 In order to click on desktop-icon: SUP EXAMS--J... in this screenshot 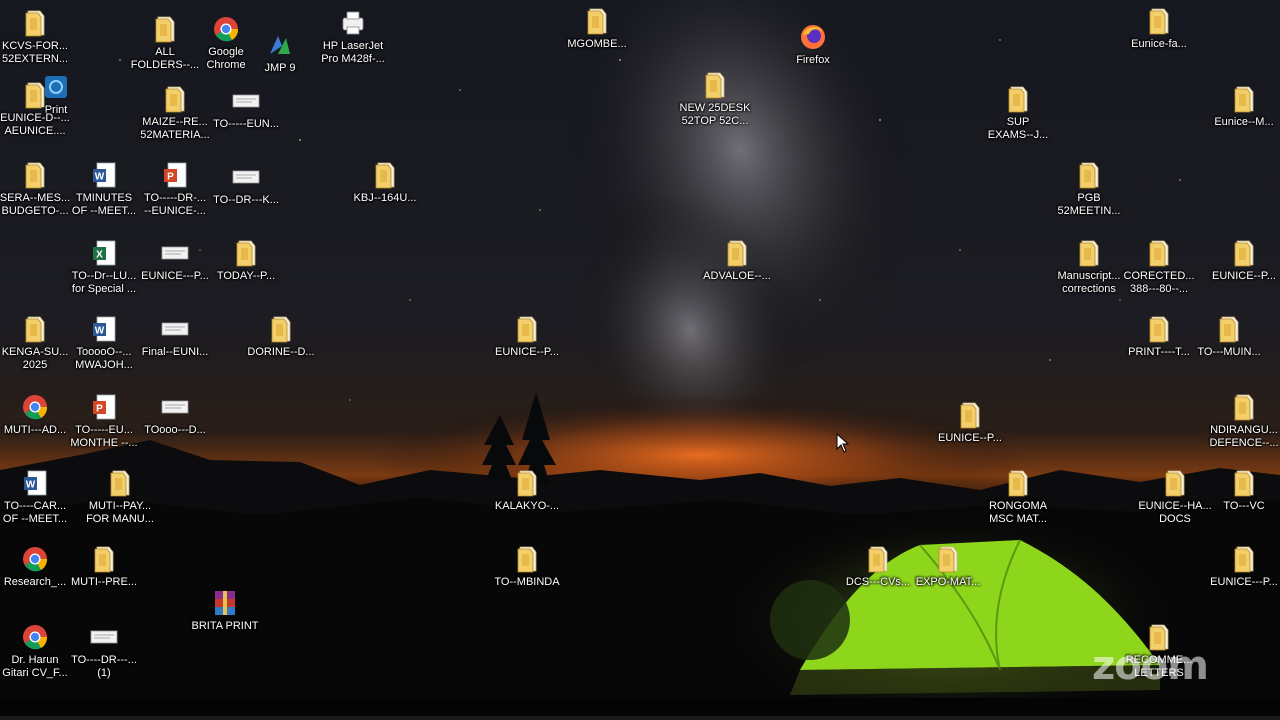, I will do `click(1018, 120)`.